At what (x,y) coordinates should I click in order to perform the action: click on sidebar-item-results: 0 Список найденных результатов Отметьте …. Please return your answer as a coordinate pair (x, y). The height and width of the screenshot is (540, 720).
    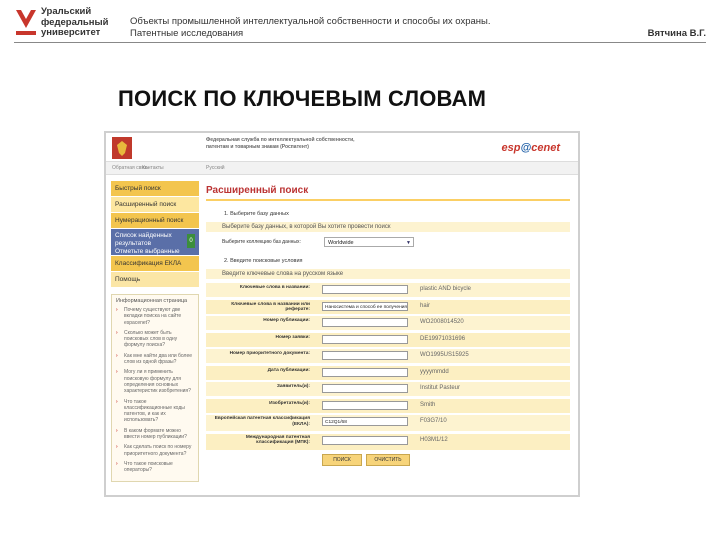
    Looking at the image, I should click on (155, 242).